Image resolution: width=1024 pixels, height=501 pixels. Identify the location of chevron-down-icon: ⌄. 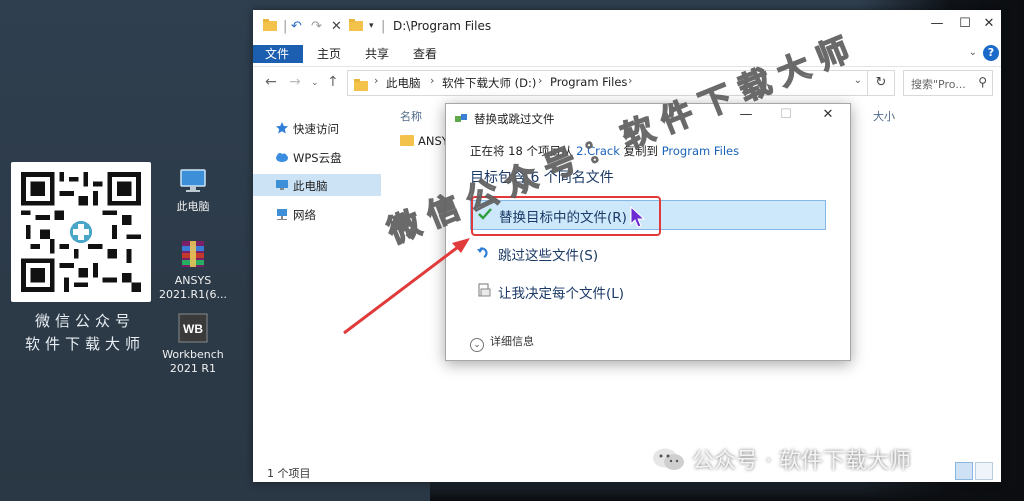
(477, 345).